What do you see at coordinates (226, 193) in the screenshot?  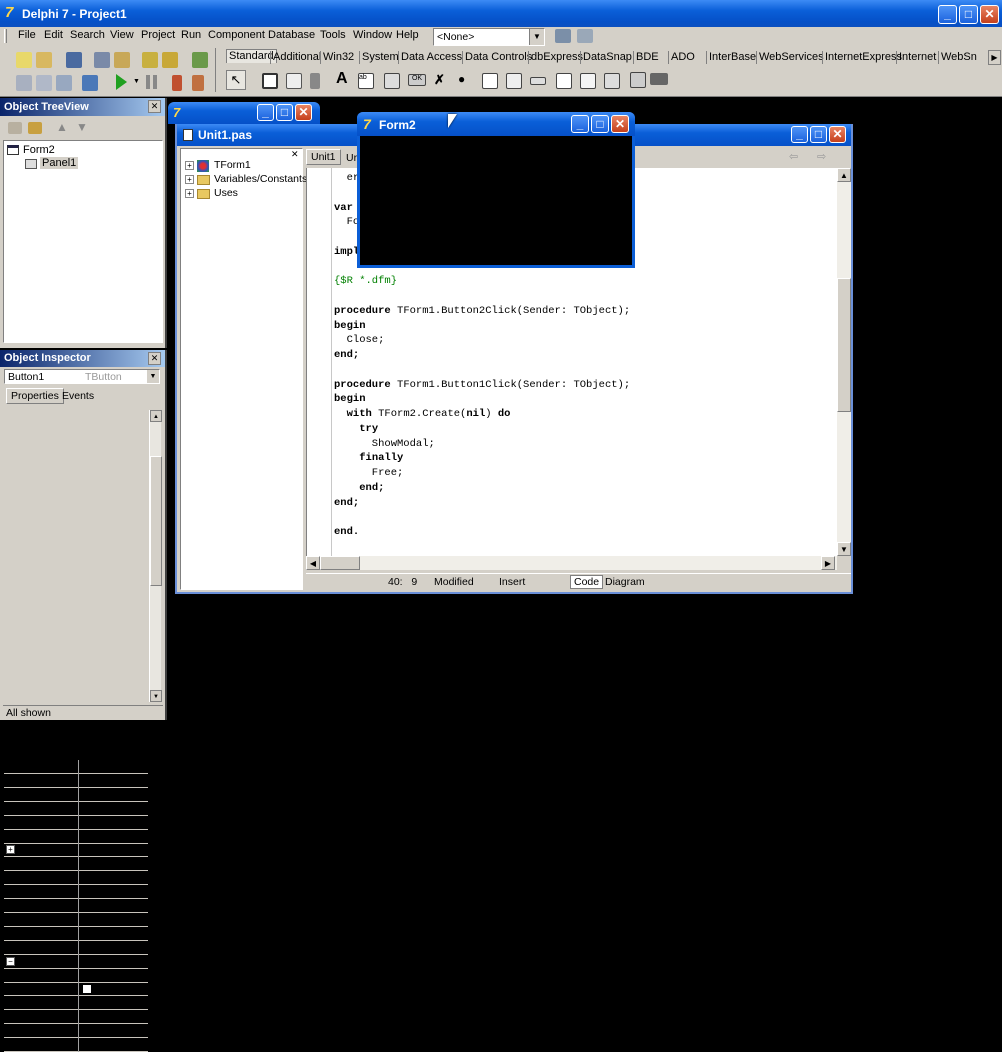 I see `explorer-item-uses: Uses` at bounding box center [226, 193].